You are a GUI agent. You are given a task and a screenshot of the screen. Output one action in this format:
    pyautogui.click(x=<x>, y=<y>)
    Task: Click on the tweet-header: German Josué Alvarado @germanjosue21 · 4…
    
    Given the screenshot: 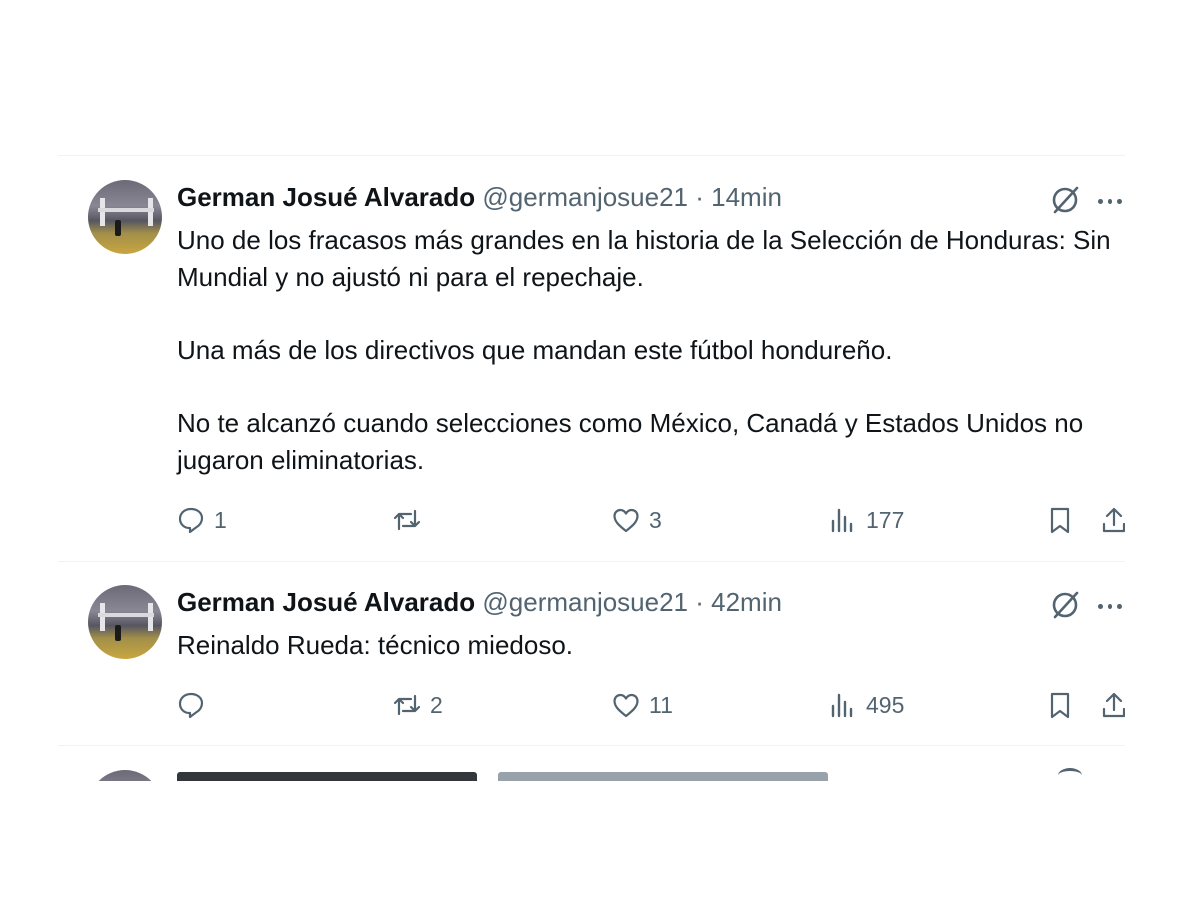 What is the action you would take?
    pyautogui.click(x=479, y=602)
    